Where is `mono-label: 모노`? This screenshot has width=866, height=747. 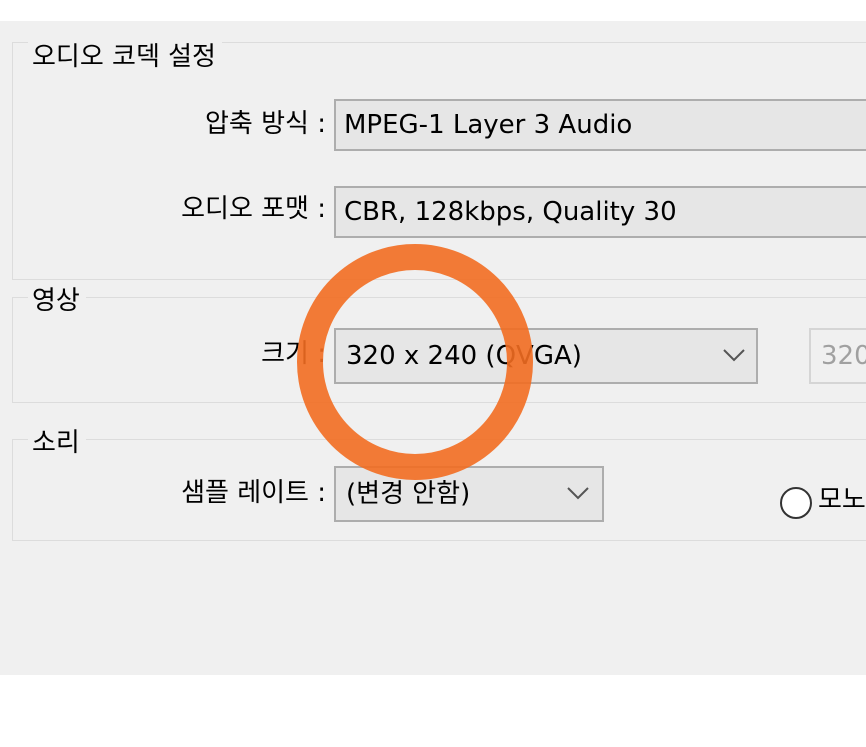
mono-label: 모노 is located at coordinates (842, 500).